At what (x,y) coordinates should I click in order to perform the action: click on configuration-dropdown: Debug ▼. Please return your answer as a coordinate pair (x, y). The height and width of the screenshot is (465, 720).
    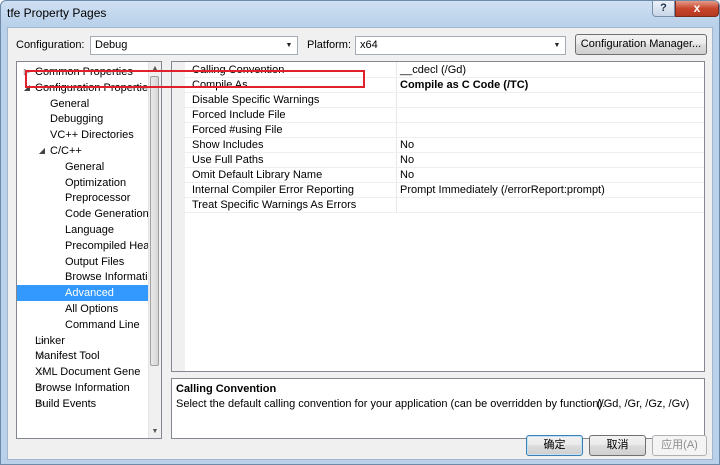
    Looking at the image, I should click on (194, 45).